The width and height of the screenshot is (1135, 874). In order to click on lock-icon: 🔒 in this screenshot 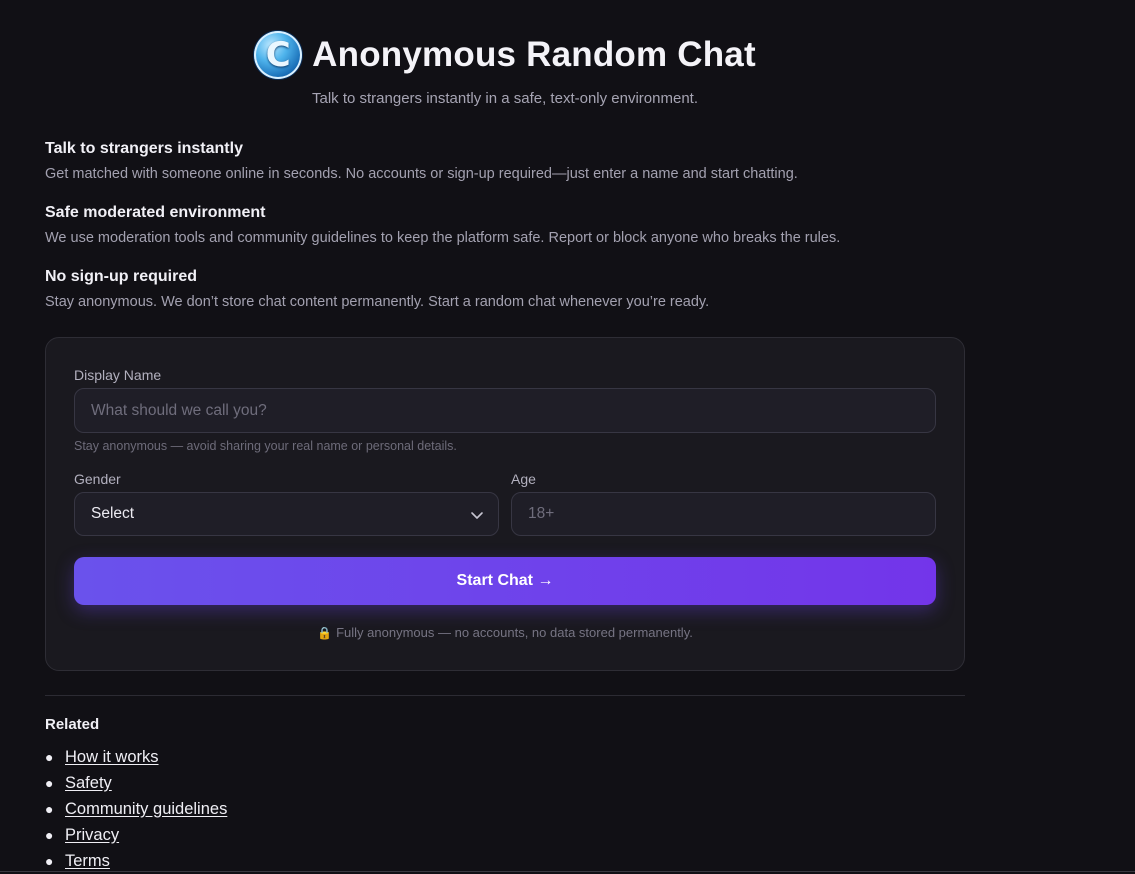, I will do `click(325, 633)`.